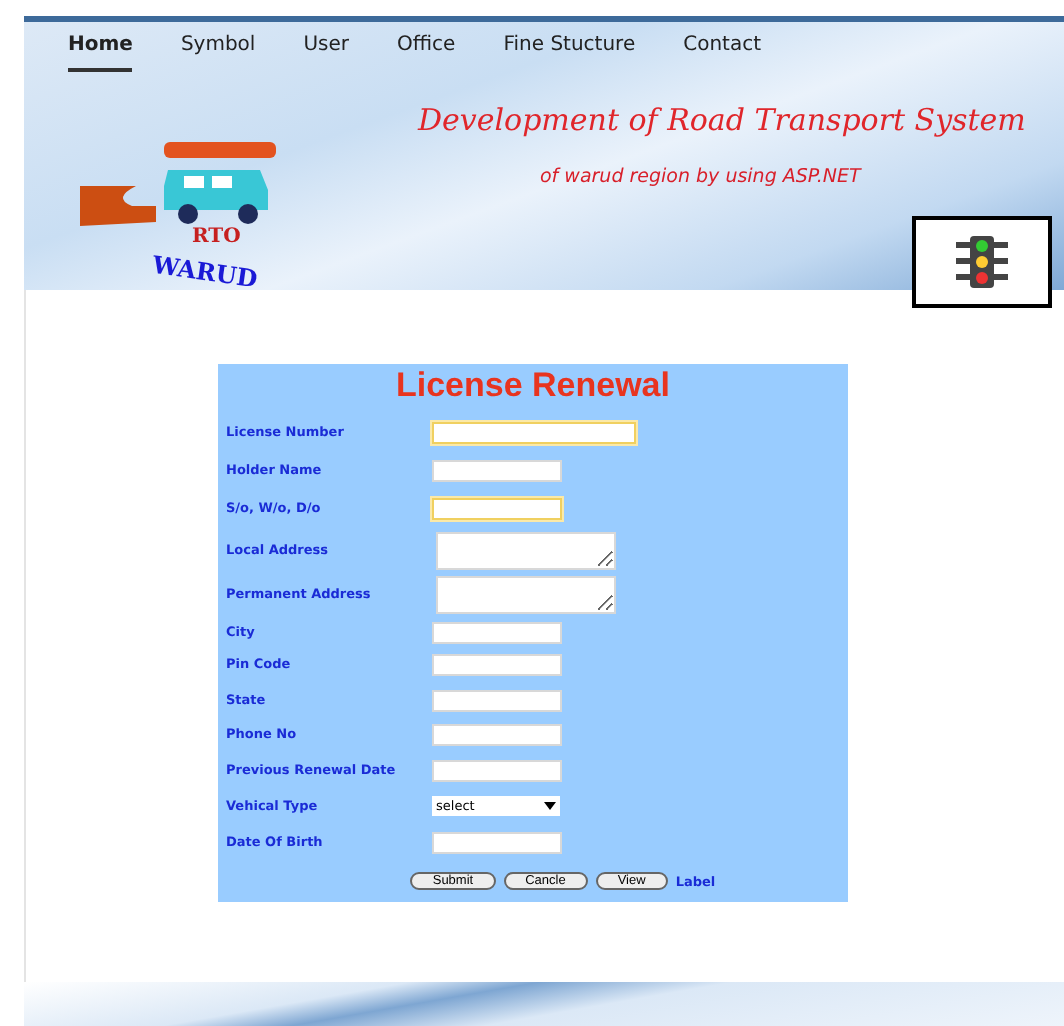  What do you see at coordinates (100, 53) in the screenshot?
I see `nav-link: Home` at bounding box center [100, 53].